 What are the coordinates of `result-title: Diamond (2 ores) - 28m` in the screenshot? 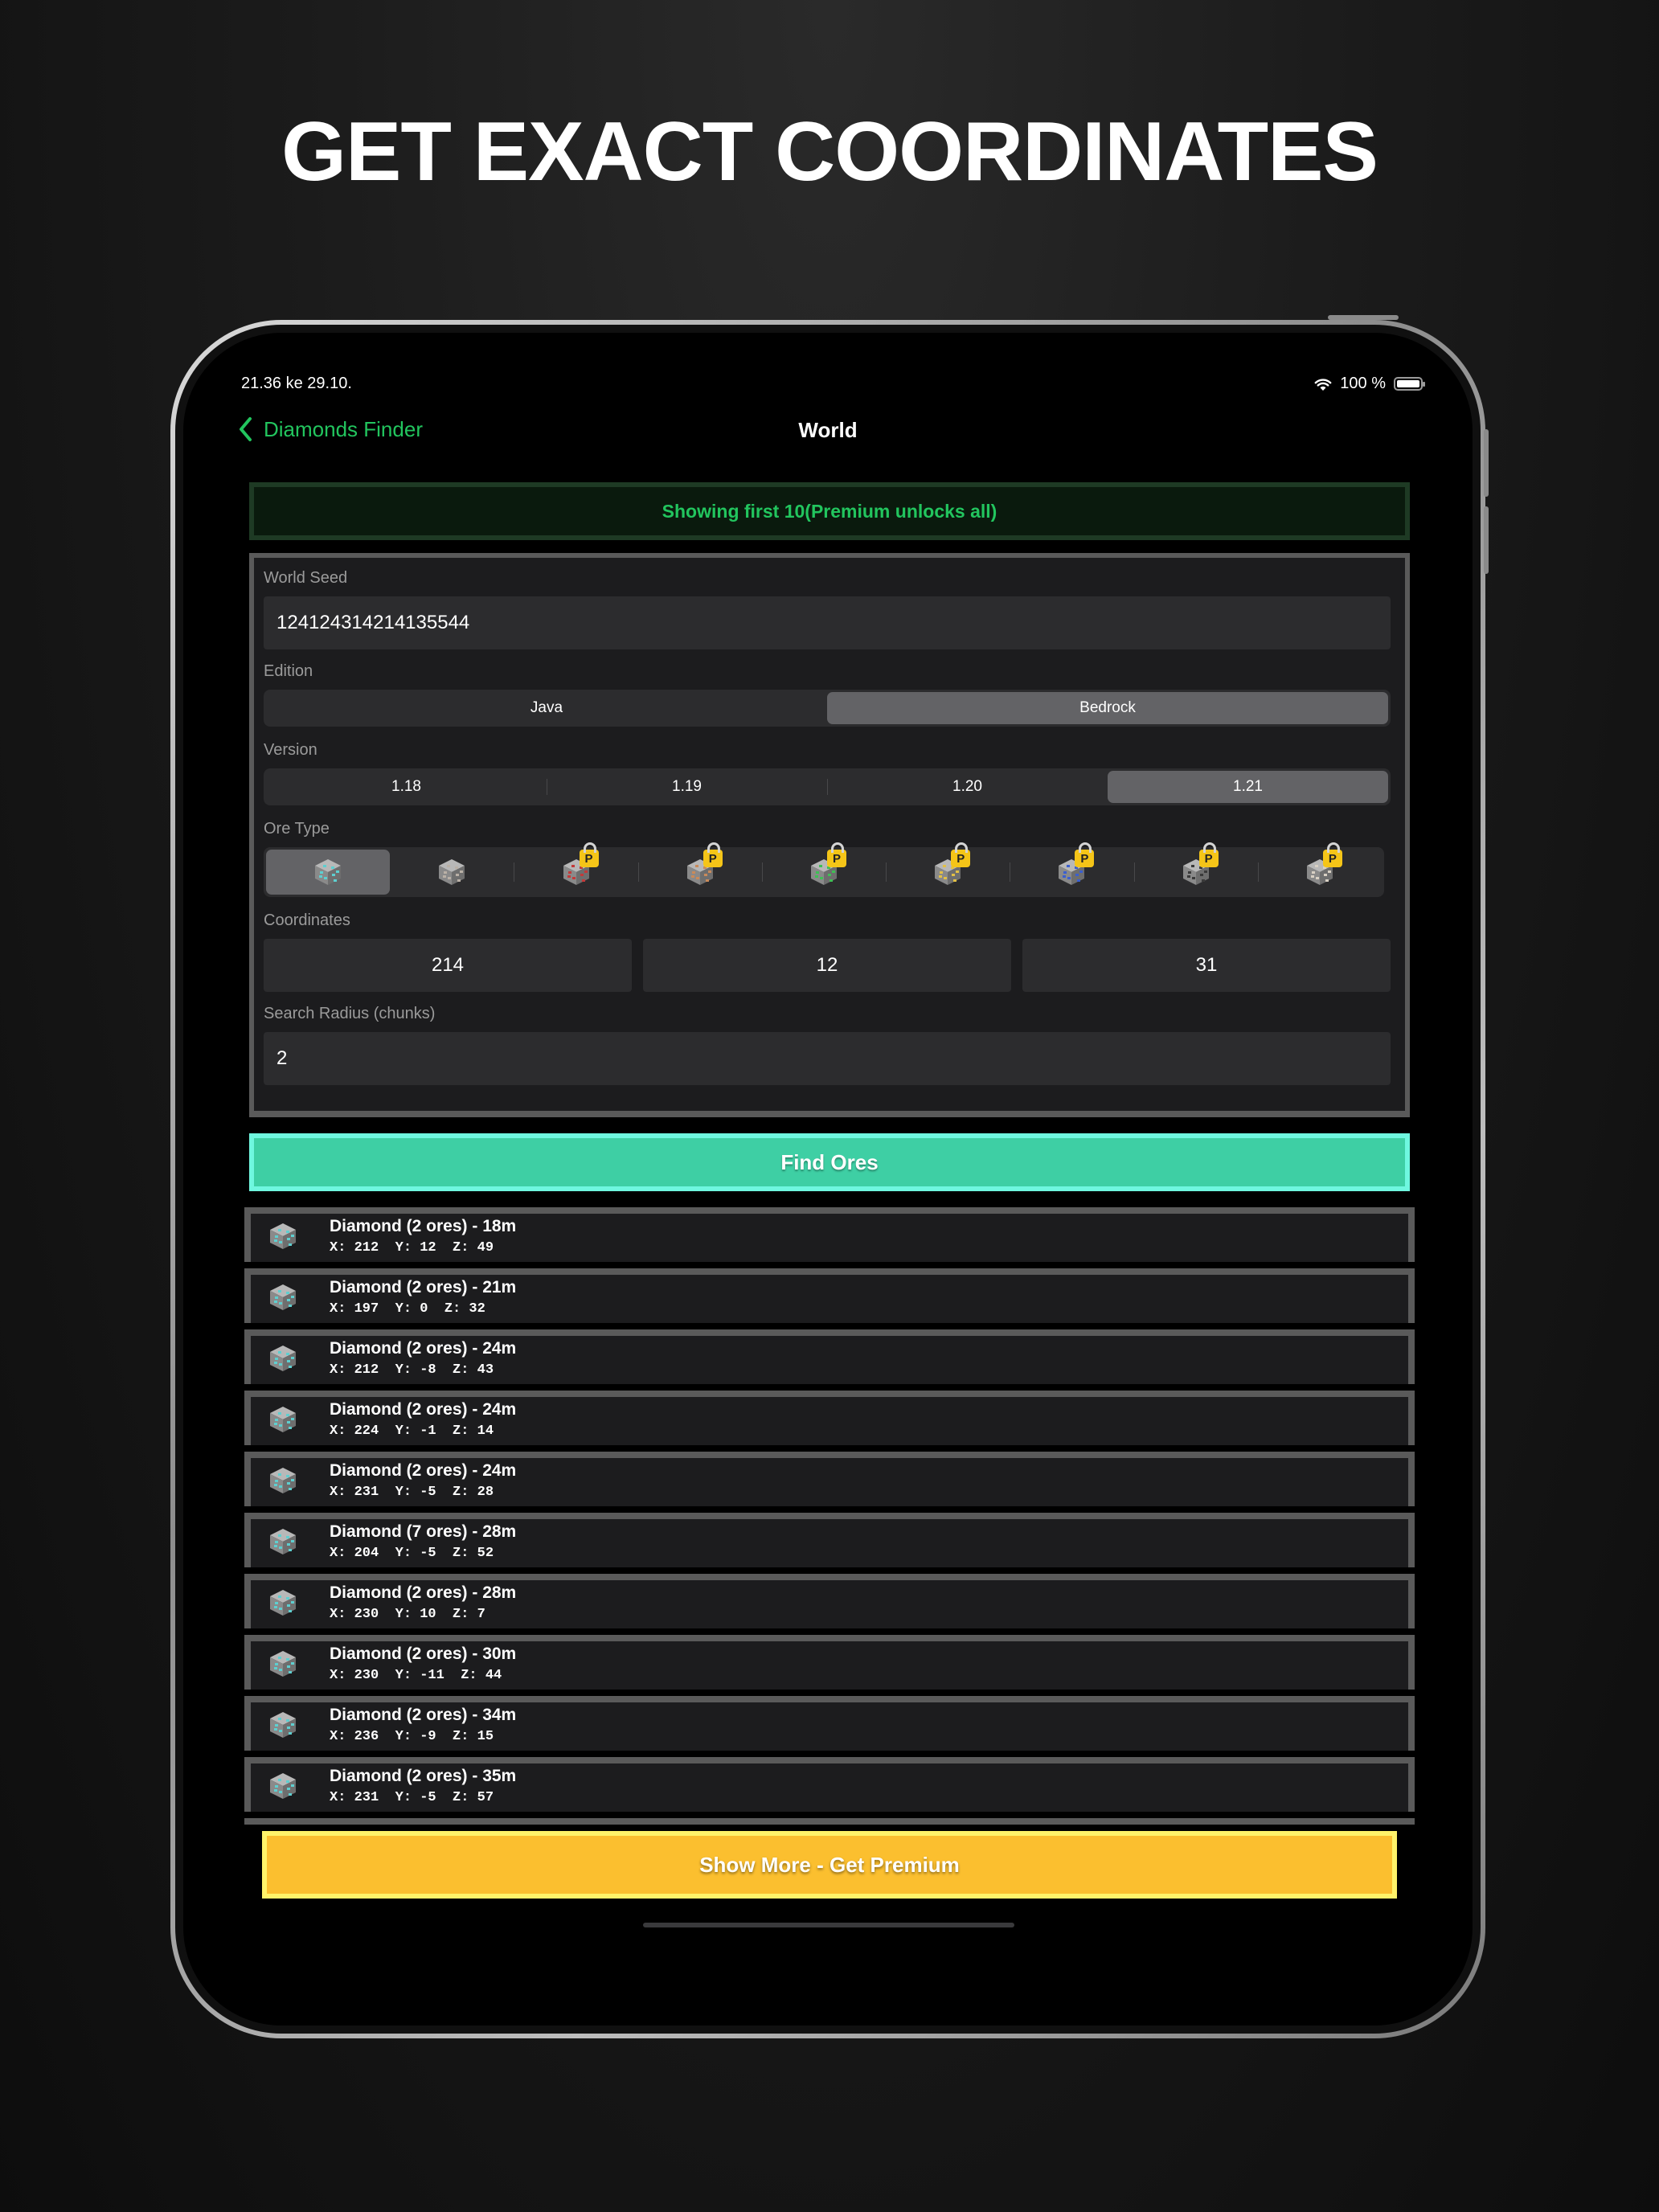 It's located at (423, 1592).